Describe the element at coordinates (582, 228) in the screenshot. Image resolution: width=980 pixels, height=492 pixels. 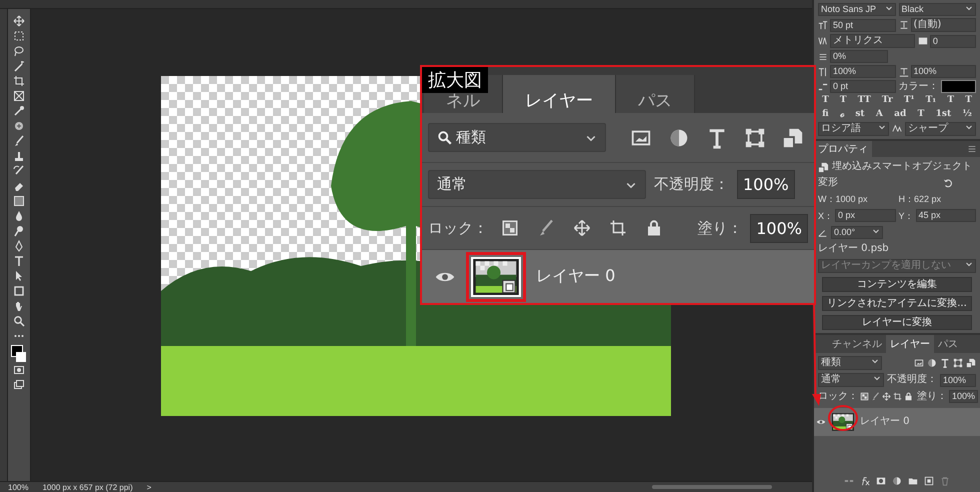
I see `move-lock-icon` at that location.